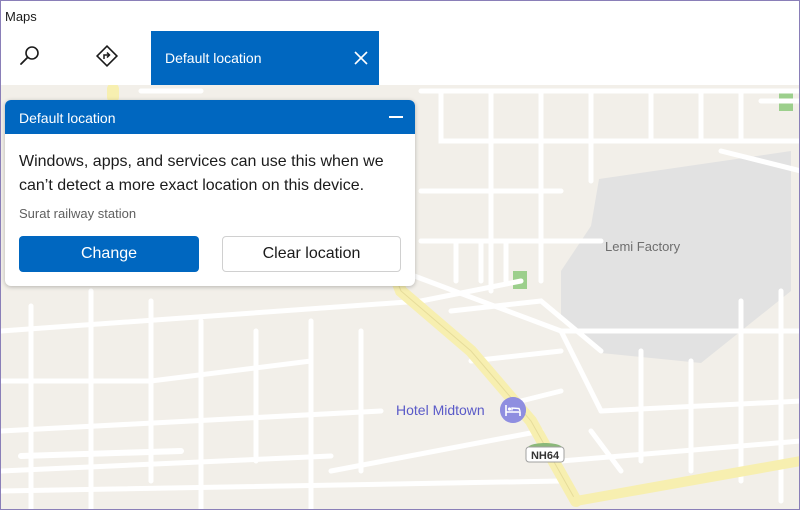 Image resolution: width=800 pixels, height=510 pixels. What do you see at coordinates (545, 456) in the screenshot?
I see `road-shield-label: NH64` at bounding box center [545, 456].